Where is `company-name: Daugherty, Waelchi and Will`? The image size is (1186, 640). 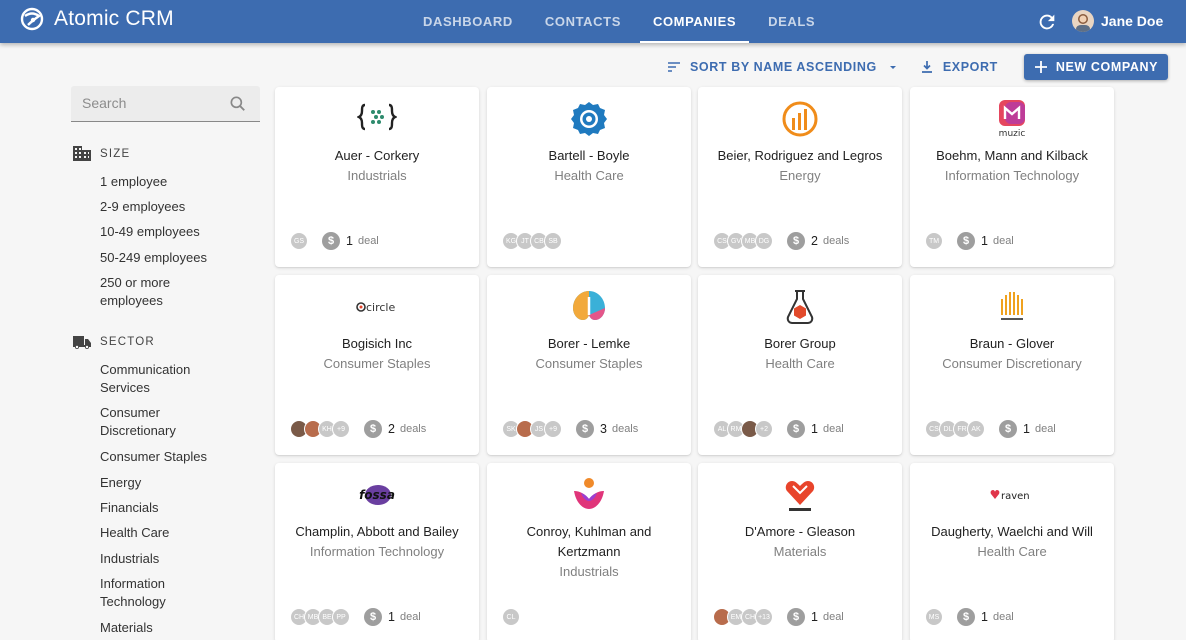
company-name: Daugherty, Waelchi and Will is located at coordinates (1012, 531).